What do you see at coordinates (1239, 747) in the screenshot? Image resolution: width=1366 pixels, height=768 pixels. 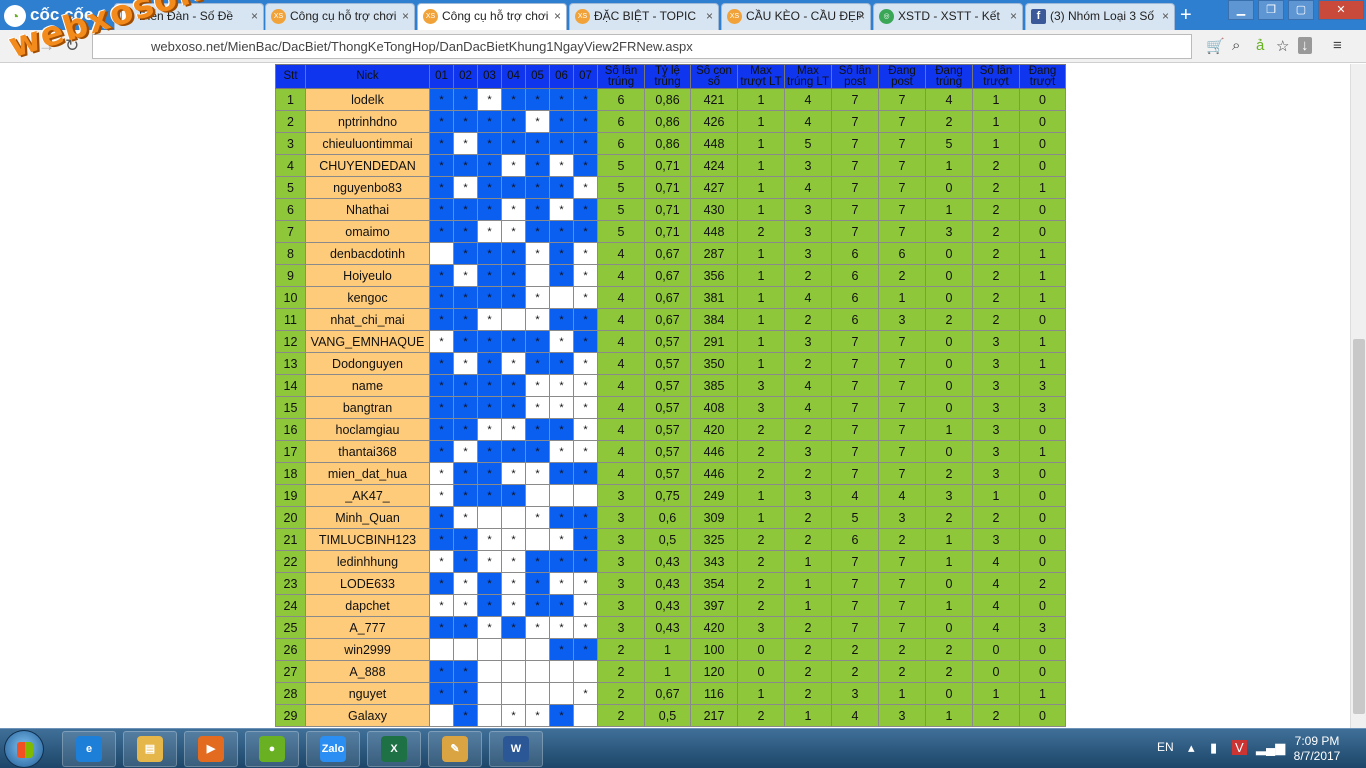 I see `antivirus-icon: V` at bounding box center [1239, 747].